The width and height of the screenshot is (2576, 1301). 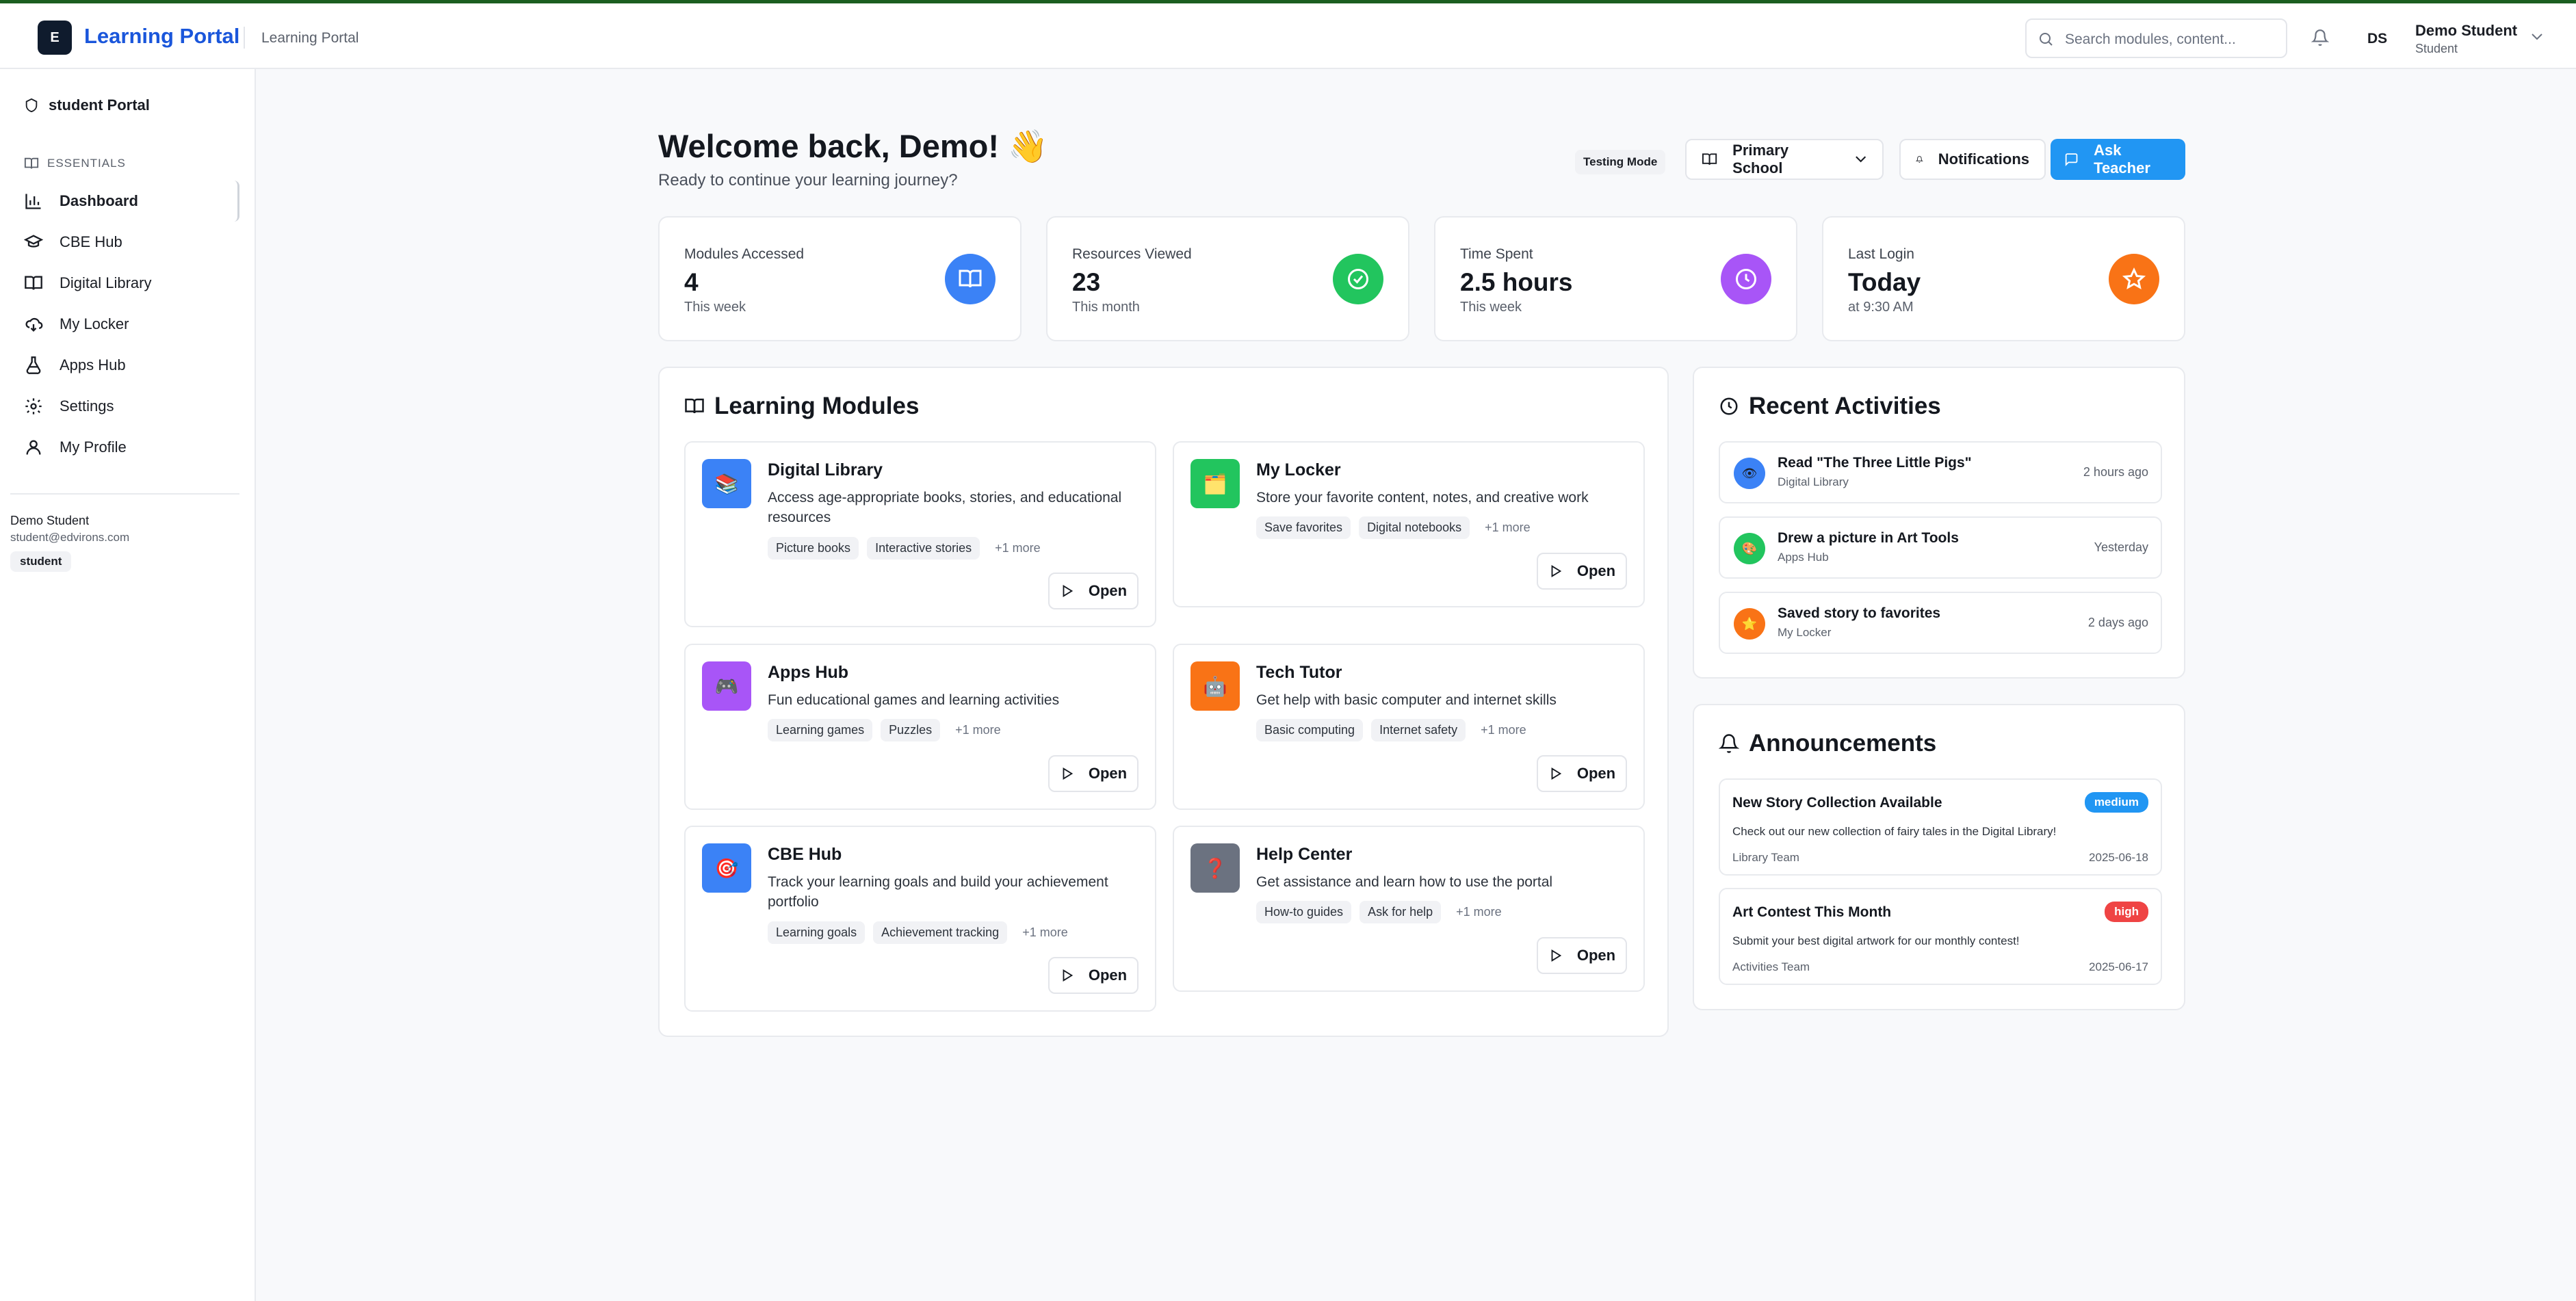 I want to click on chevron-down-icon, so click(x=2537, y=37).